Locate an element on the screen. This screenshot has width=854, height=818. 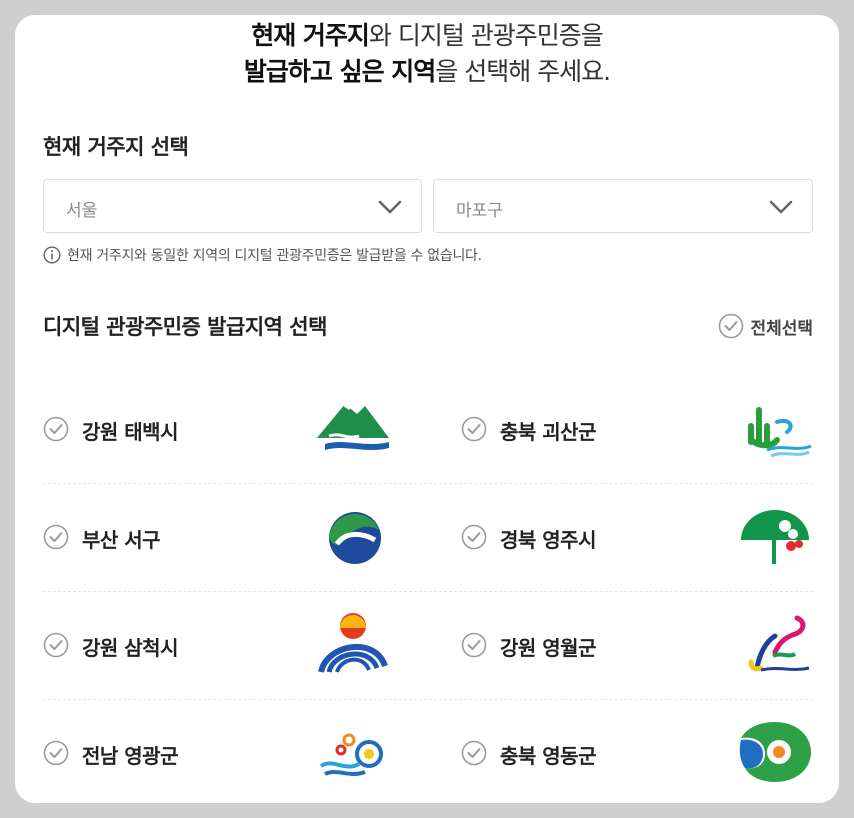
region-name: 강원 삼척시 is located at coordinates (130, 648).